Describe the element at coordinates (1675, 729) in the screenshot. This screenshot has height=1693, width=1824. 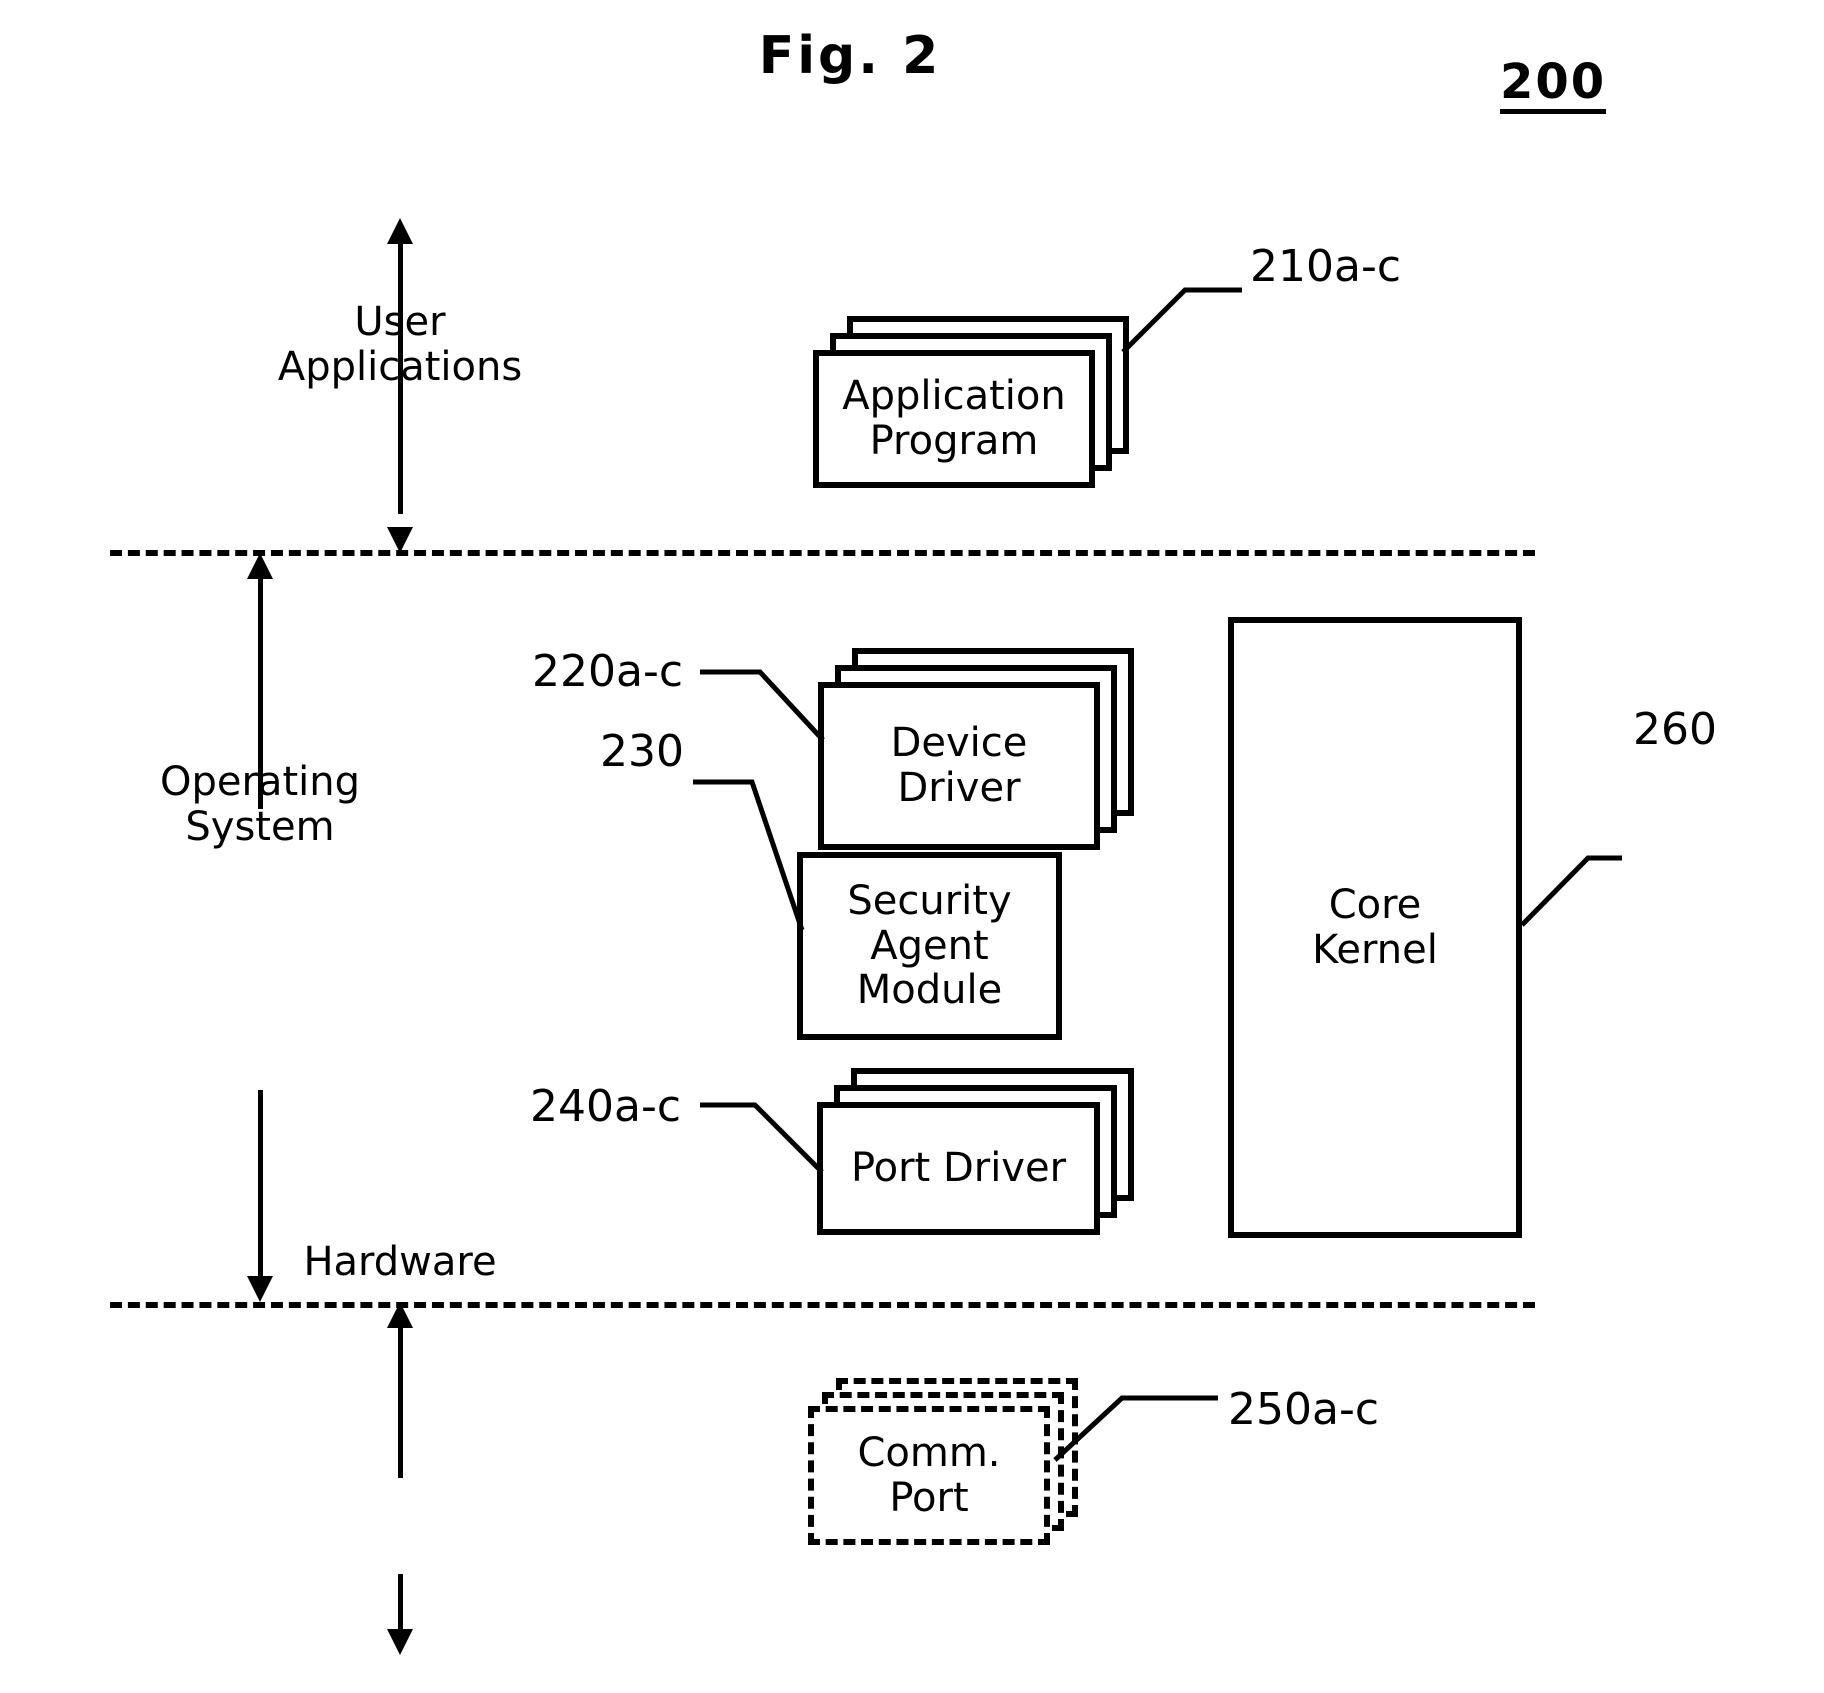
I see `ref-number-260: 260` at that location.